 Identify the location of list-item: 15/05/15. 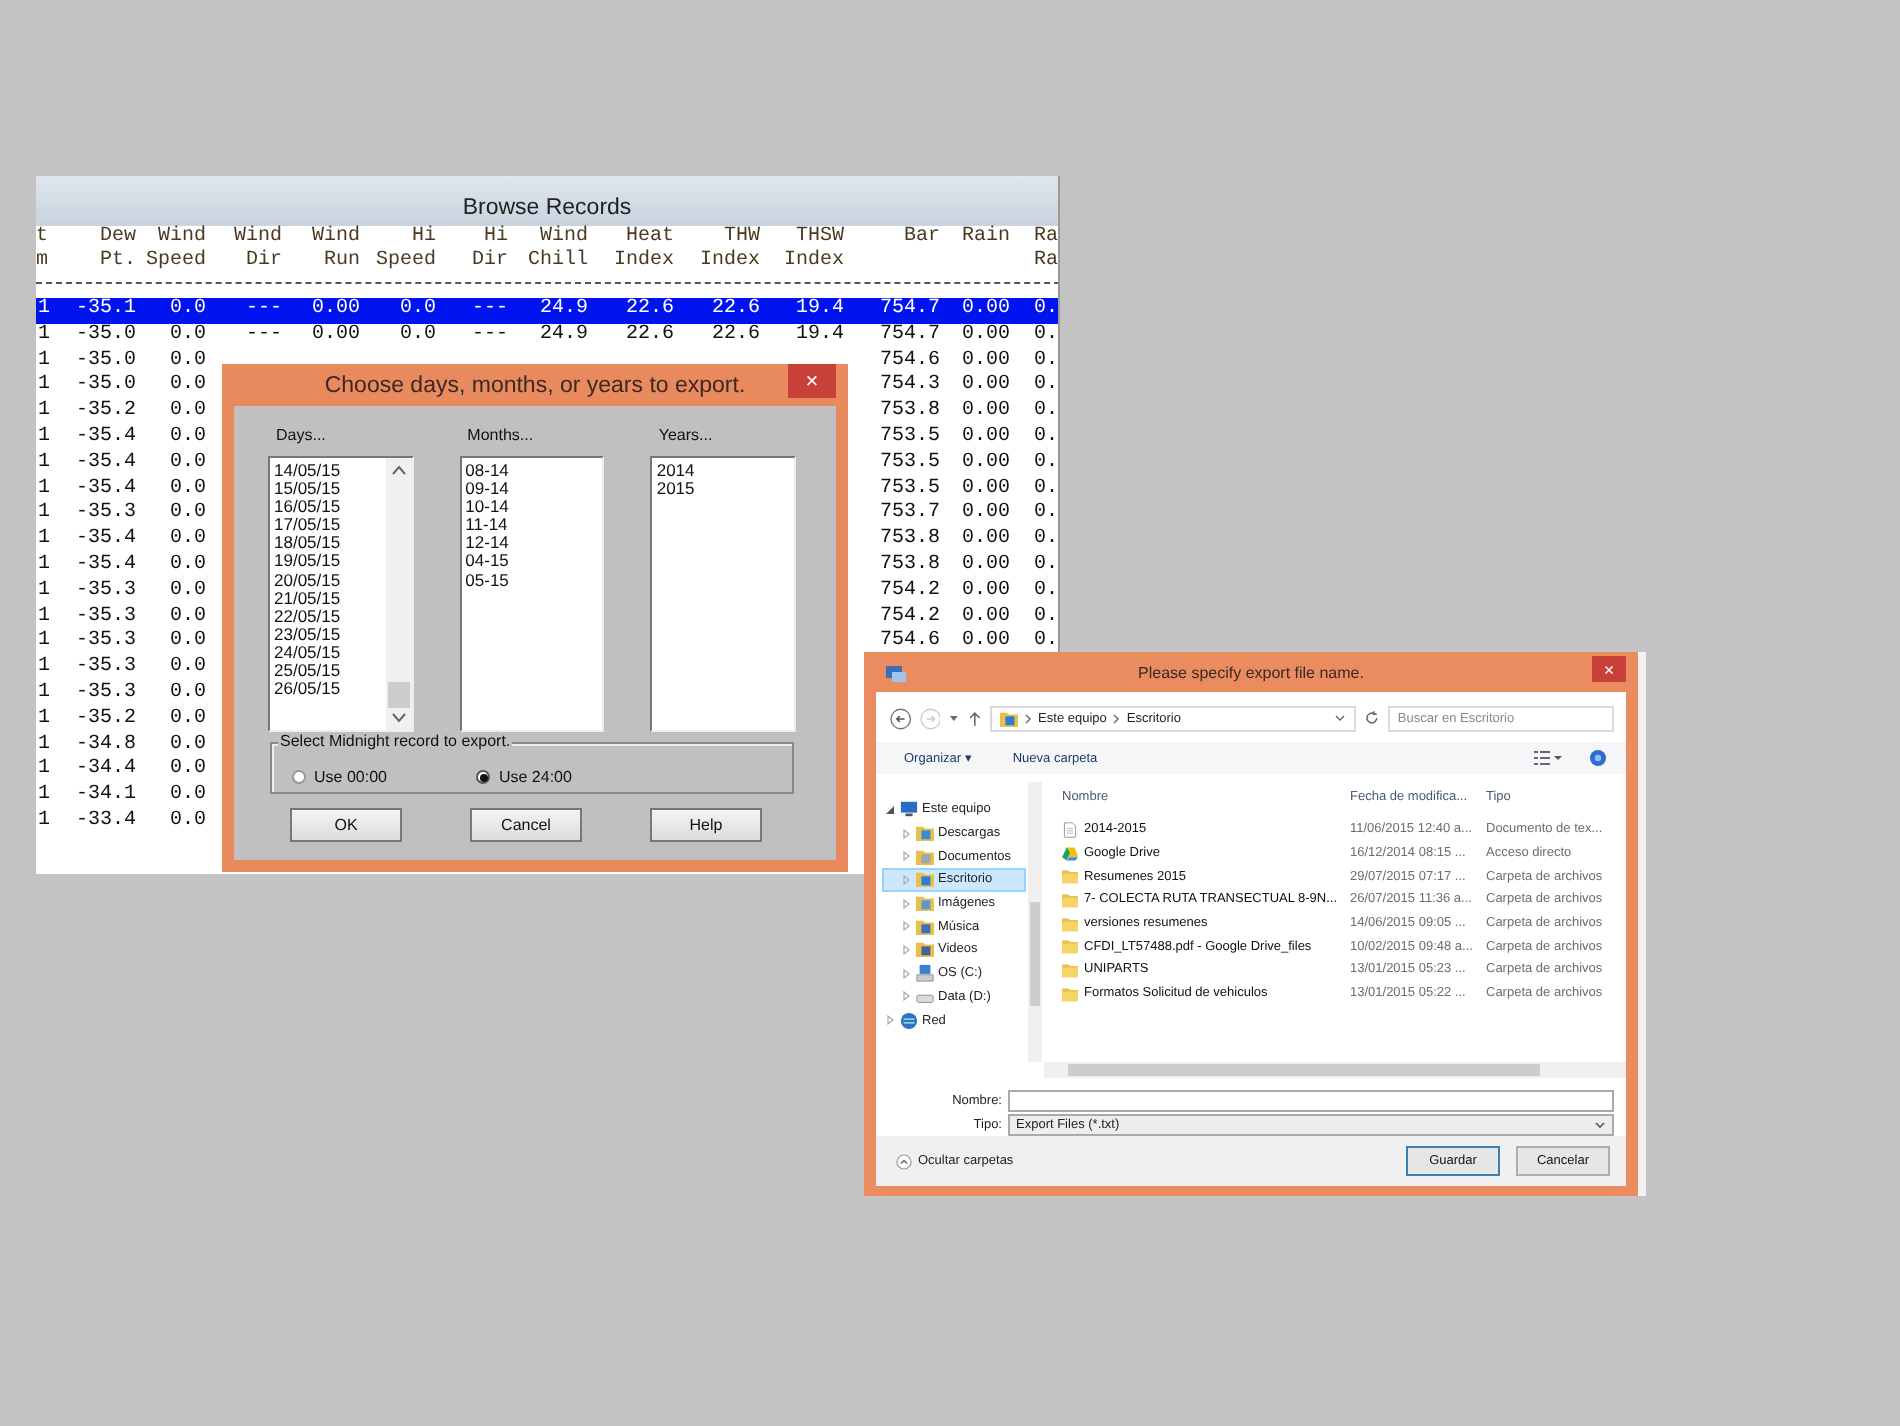
(328, 489).